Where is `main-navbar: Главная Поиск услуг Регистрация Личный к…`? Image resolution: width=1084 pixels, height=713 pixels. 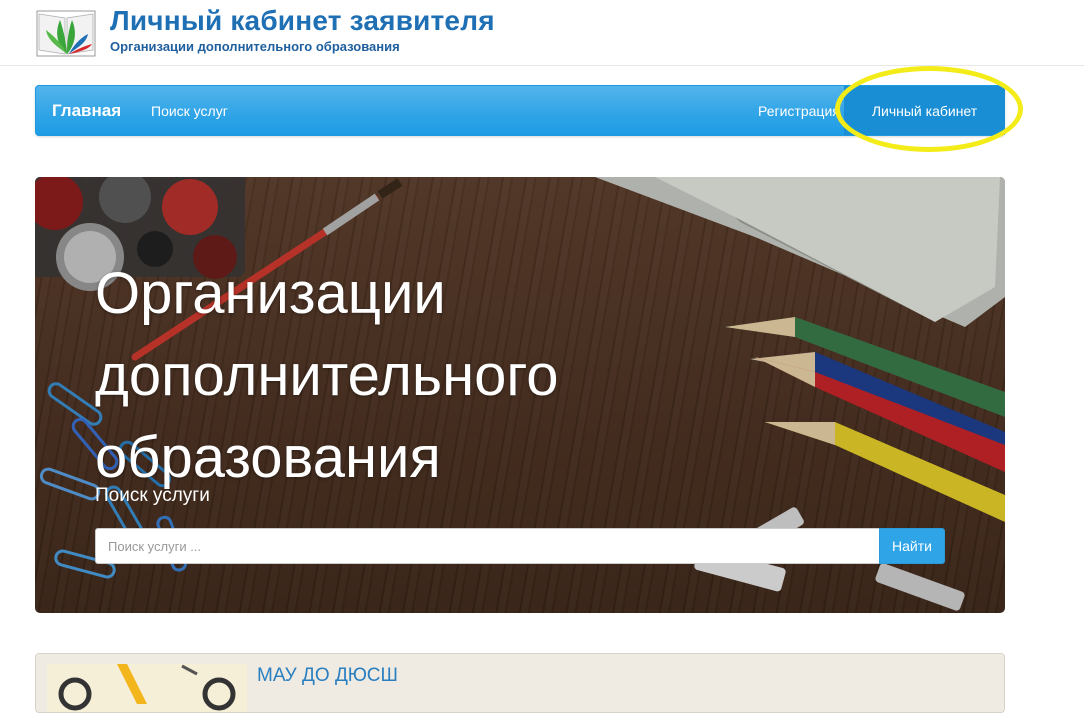 main-navbar: Главная Поиск услуг Регистрация Личный к… is located at coordinates (520, 110).